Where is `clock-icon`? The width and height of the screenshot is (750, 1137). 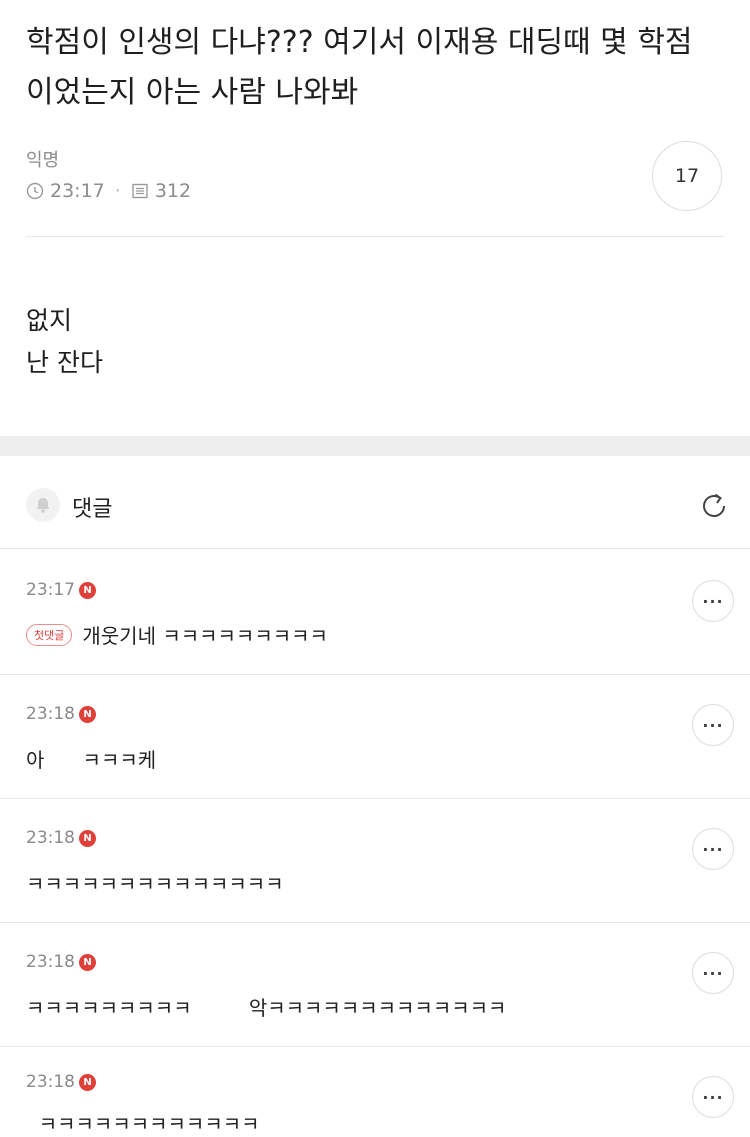 clock-icon is located at coordinates (35, 191).